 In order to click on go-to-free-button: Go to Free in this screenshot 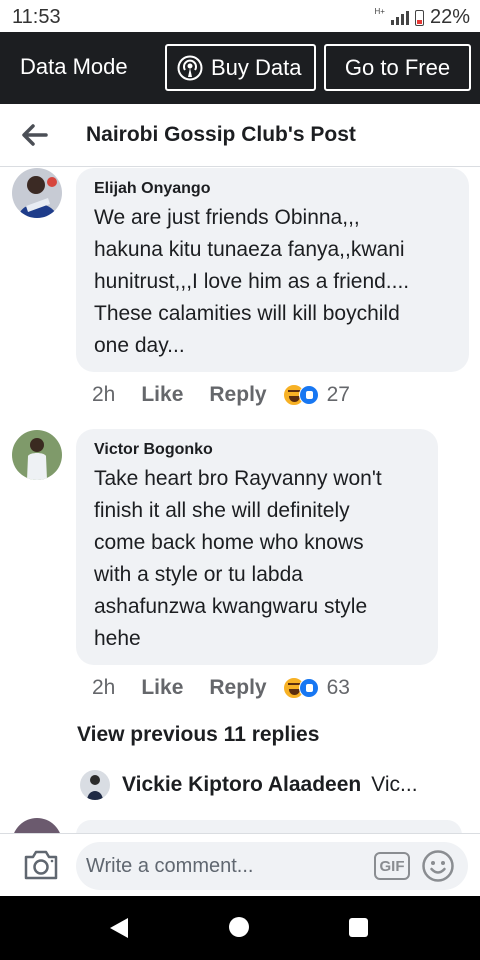, I will do `click(397, 67)`.